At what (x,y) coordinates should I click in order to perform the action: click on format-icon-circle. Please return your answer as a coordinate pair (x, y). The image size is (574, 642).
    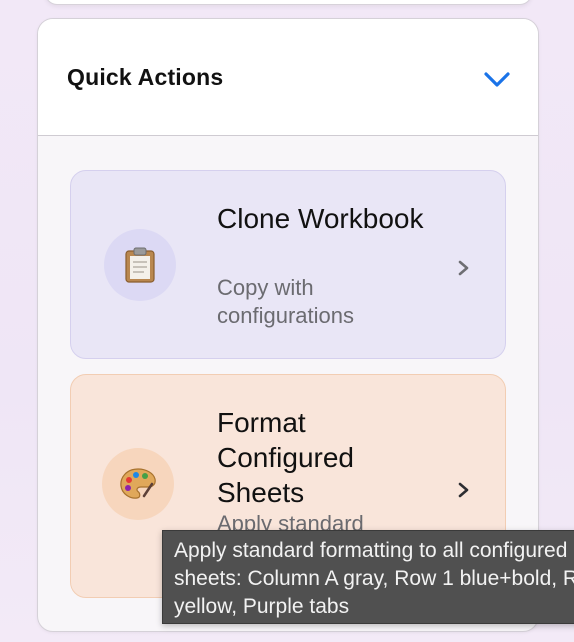
    Looking at the image, I should click on (138, 484).